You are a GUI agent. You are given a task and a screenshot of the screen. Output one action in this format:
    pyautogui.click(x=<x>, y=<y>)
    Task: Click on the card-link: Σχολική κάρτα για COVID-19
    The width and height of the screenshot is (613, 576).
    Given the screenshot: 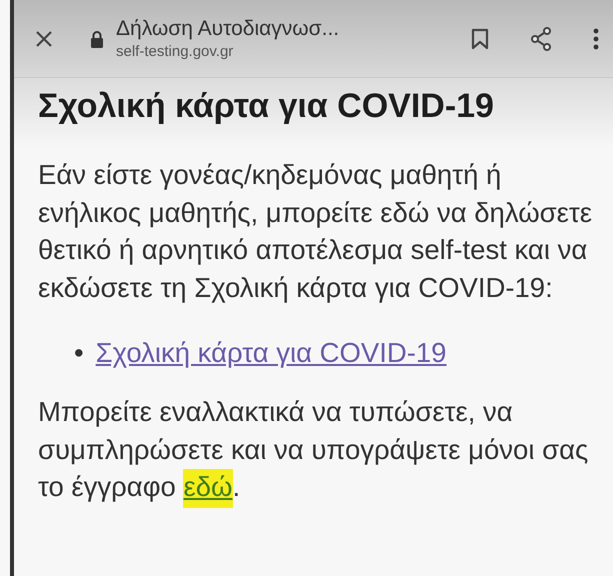 What is the action you would take?
    pyautogui.click(x=271, y=352)
    